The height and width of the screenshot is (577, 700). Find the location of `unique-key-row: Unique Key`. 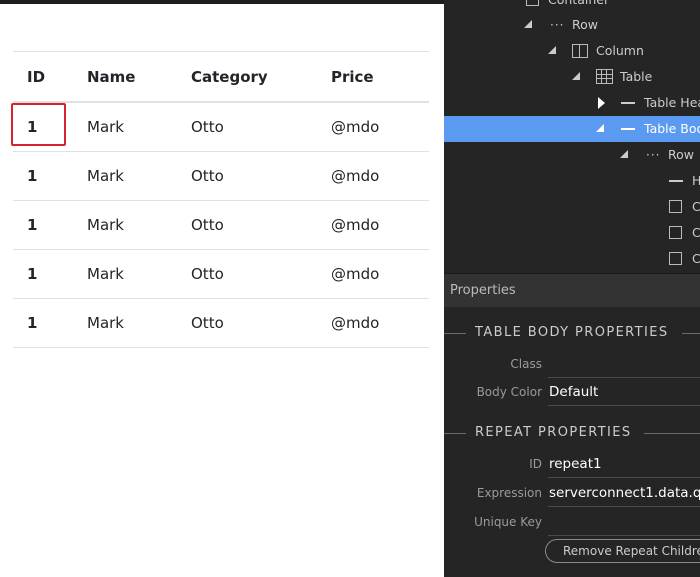

unique-key-row: Unique Key is located at coordinates (572, 522).